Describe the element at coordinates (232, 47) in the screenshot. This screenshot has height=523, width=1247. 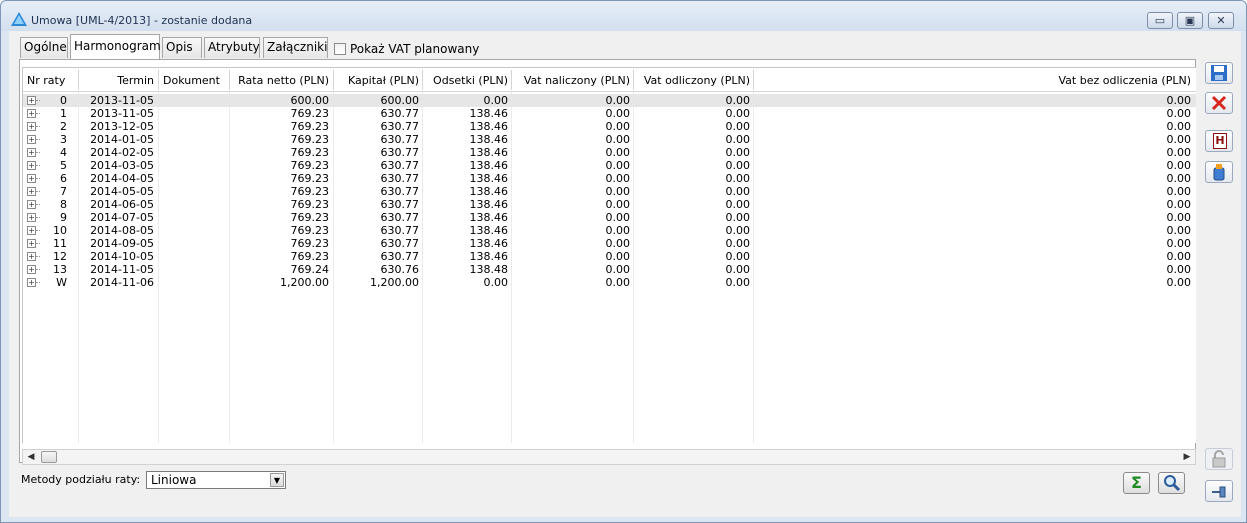
I see `tab-atrybuty: Atrybuty` at that location.